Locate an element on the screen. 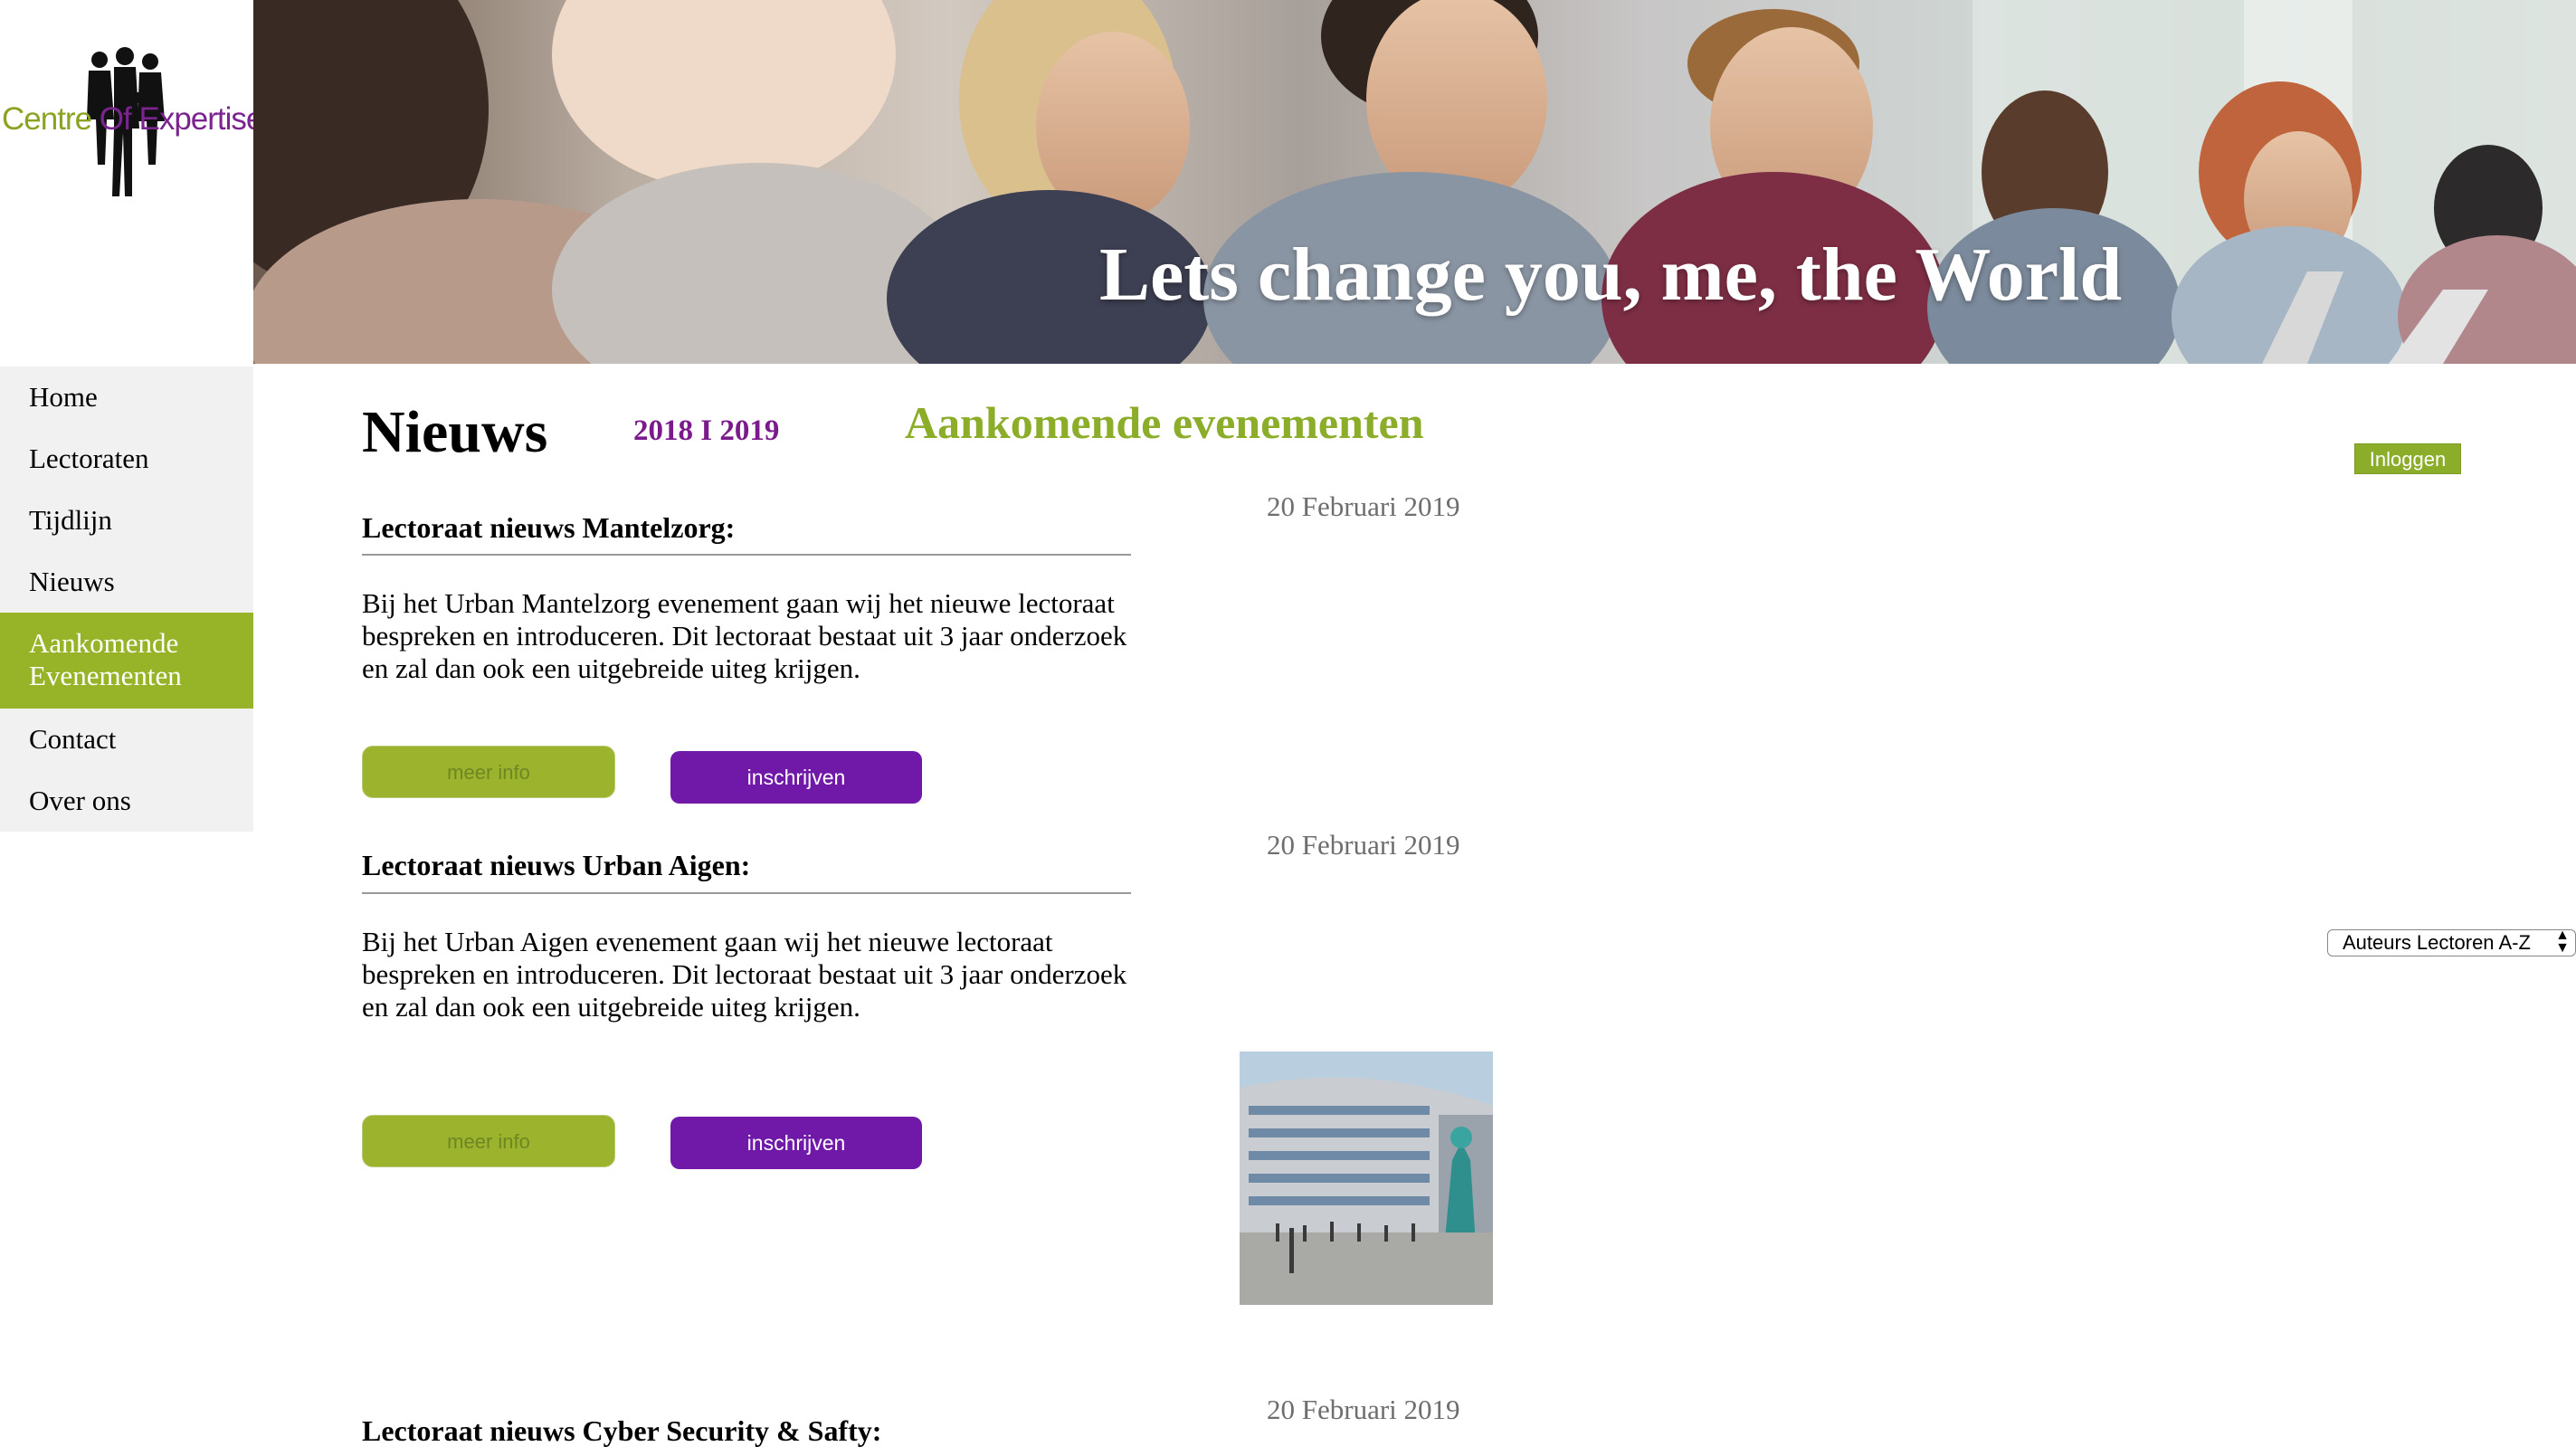 Image resolution: width=2576 pixels, height=1456 pixels. sidebar-item-home: Home is located at coordinates (127, 397).